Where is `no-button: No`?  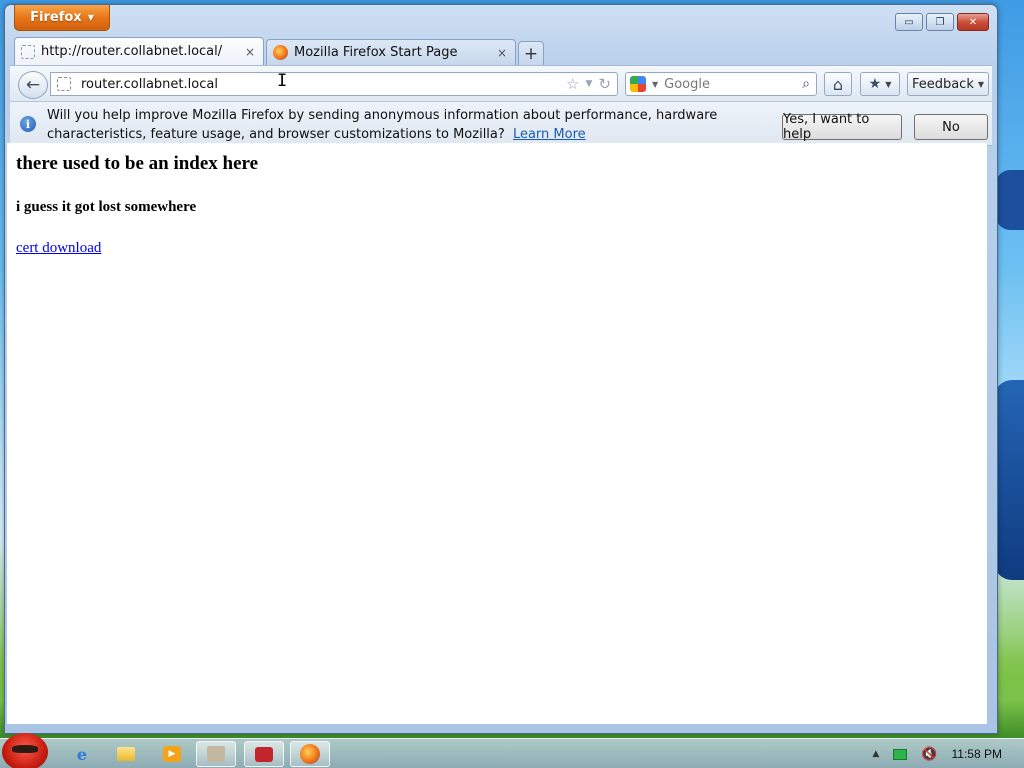 no-button: No is located at coordinates (951, 127).